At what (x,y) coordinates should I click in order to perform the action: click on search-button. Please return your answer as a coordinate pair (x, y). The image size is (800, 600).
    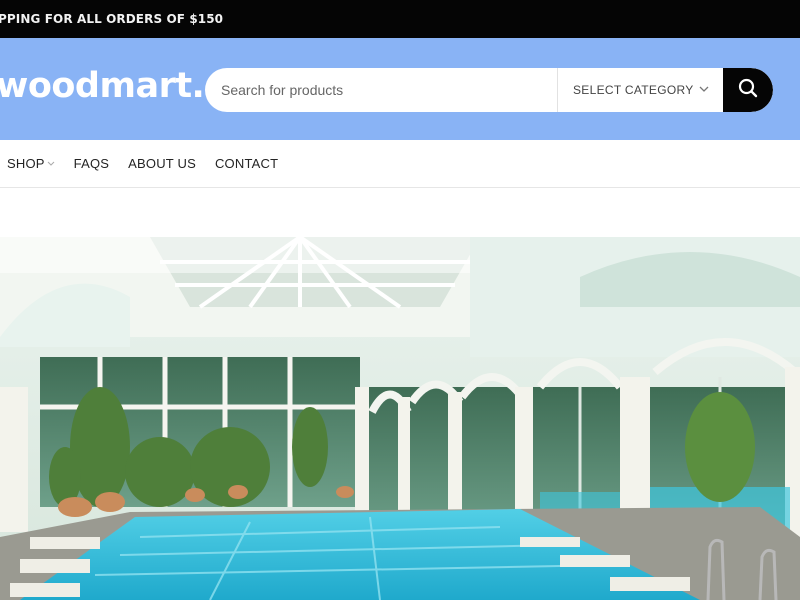
    Looking at the image, I should click on (748, 90).